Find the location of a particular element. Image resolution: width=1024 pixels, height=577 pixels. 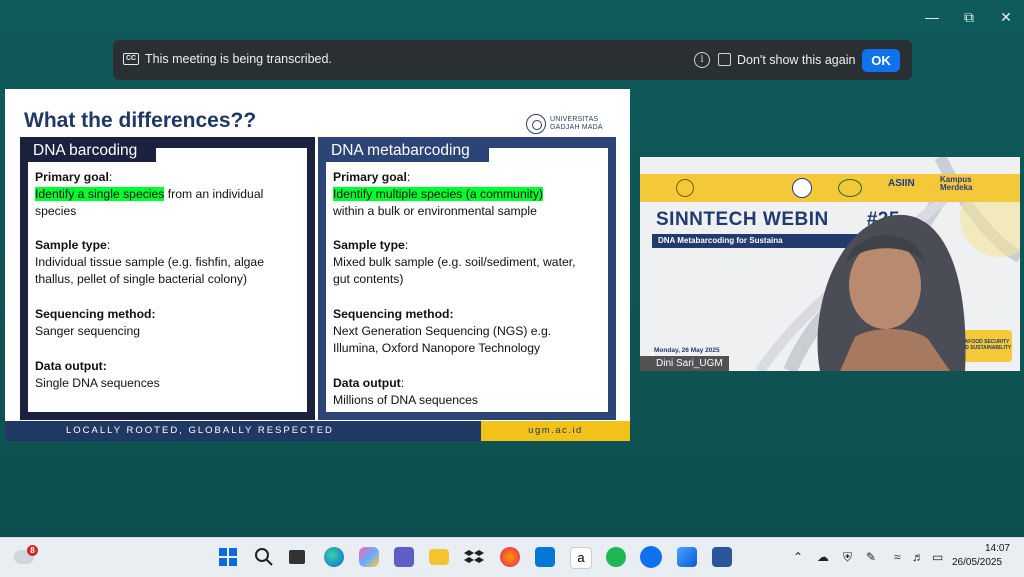

taskbar: 8 a ⌃ ☁ ⛨ ✎ ≈ ♬ ▭ 14:07 26/05/2025 is located at coordinates (512, 557).